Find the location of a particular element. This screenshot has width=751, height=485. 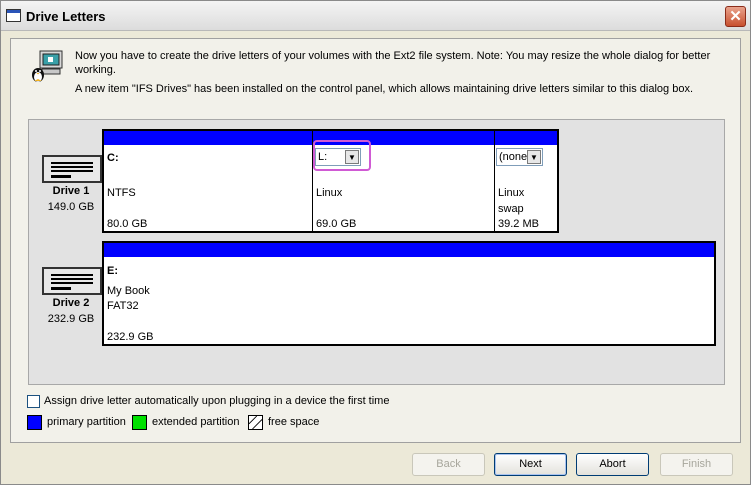

abort-button: Abort is located at coordinates (612, 464).